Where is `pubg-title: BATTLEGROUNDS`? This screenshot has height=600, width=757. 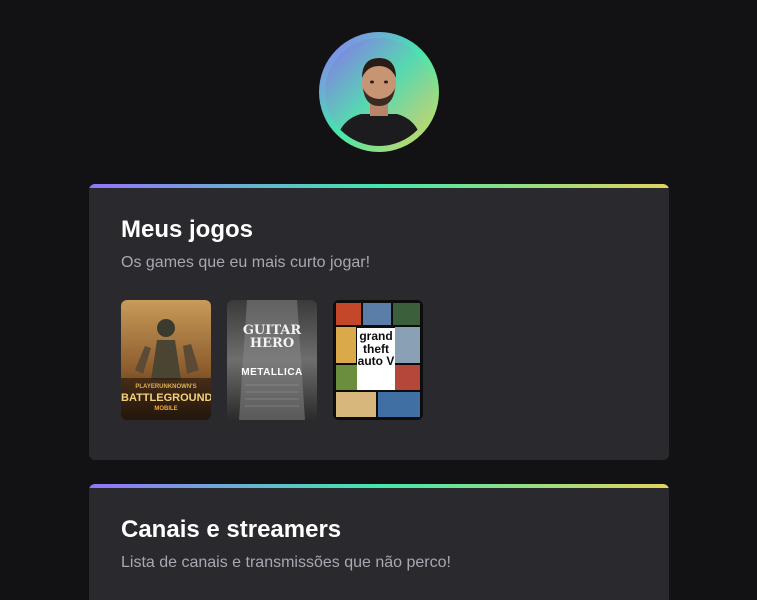 pubg-title: BATTLEGROUNDS is located at coordinates (166, 398).